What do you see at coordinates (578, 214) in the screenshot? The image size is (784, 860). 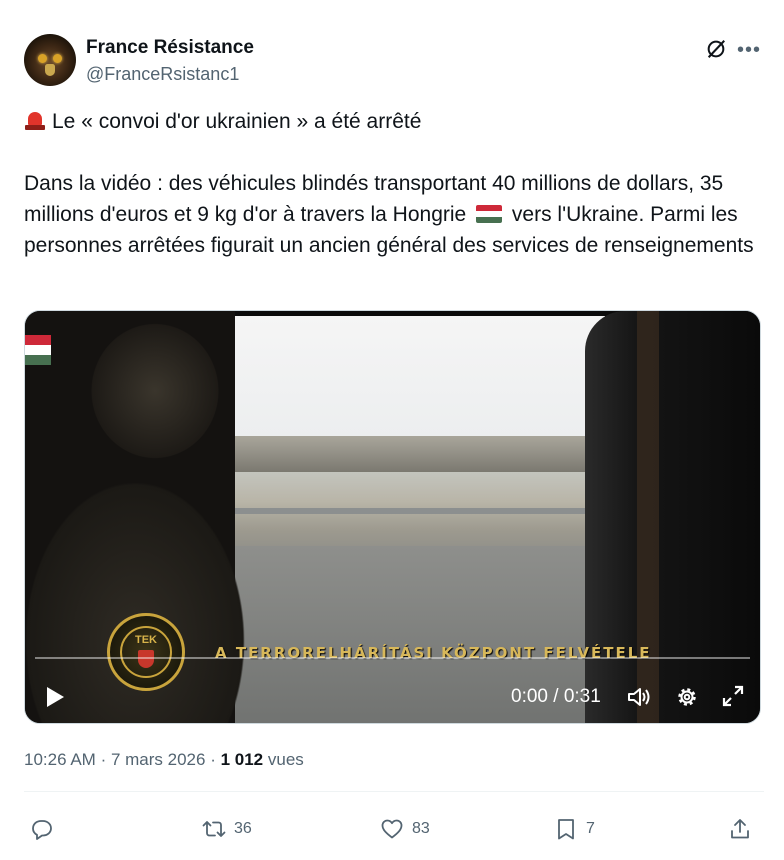 I see `tweet-paragraph-part-b: vers l'Ukraine.` at bounding box center [578, 214].